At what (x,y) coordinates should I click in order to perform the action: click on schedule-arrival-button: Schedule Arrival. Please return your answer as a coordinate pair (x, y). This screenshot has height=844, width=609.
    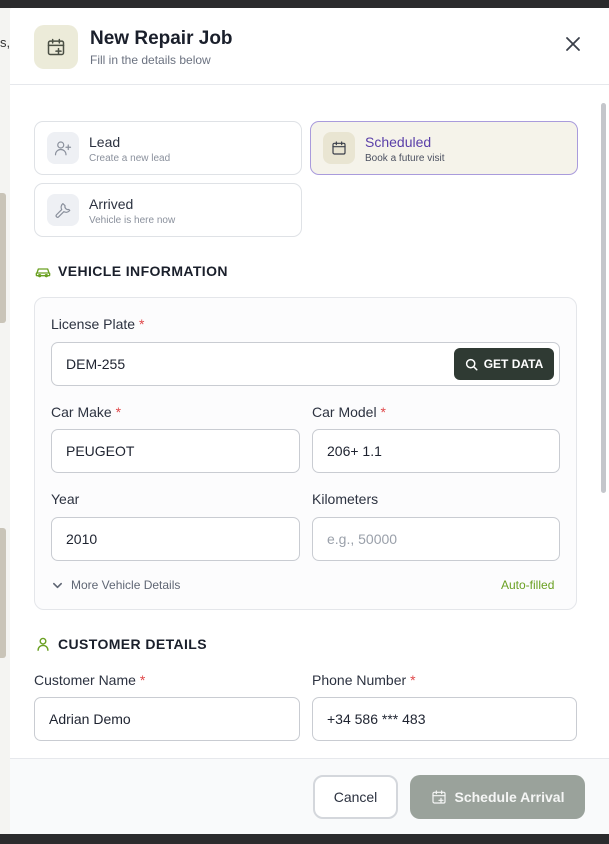
    Looking at the image, I should click on (497, 797).